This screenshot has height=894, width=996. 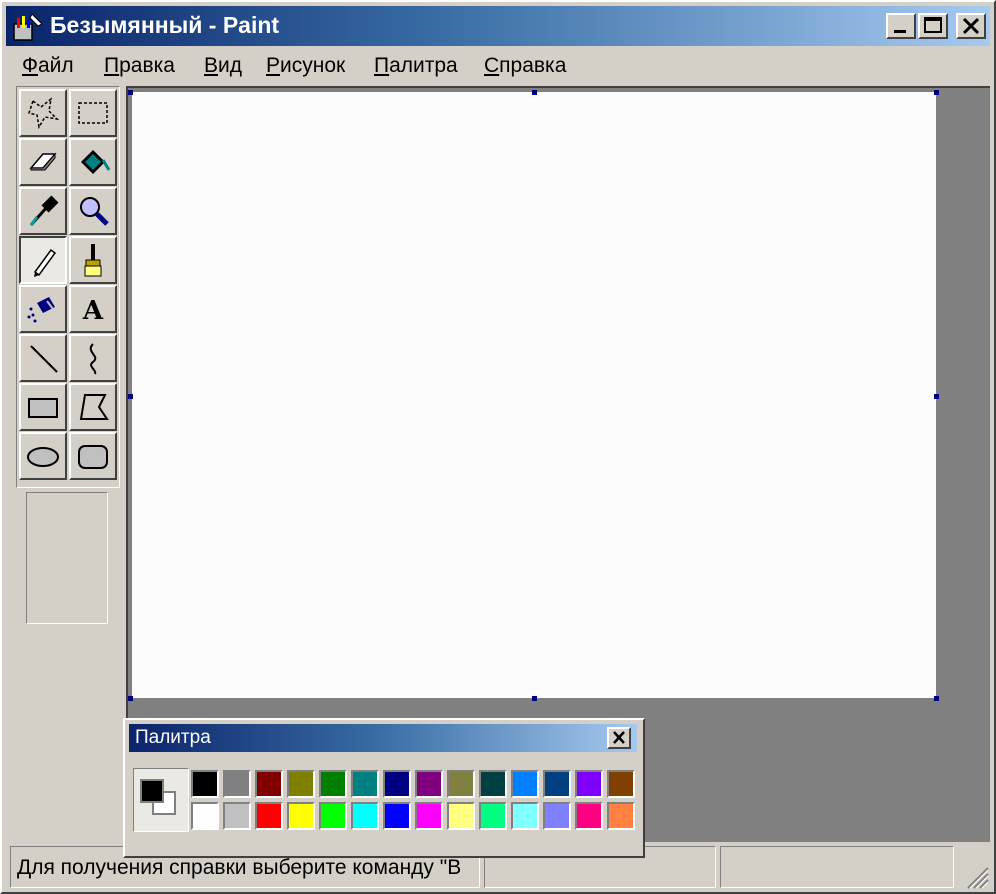 I want to click on color-swatches, so click(x=415, y=802).